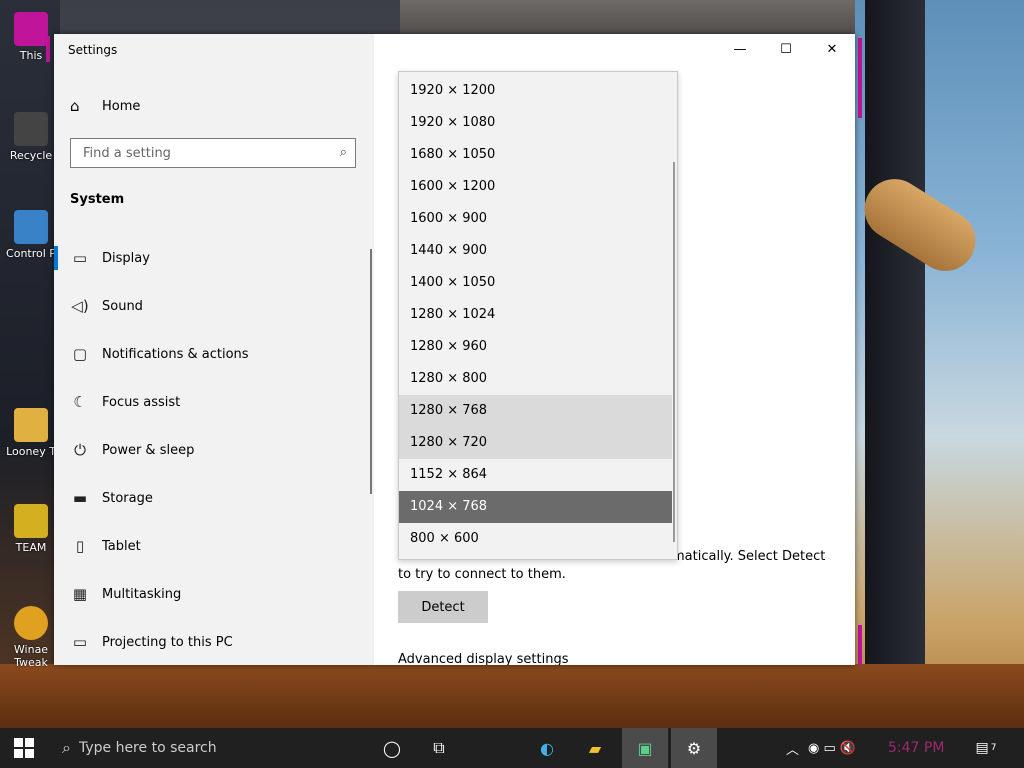  What do you see at coordinates (443, 607) in the screenshot?
I see `detect-button: Detect` at bounding box center [443, 607].